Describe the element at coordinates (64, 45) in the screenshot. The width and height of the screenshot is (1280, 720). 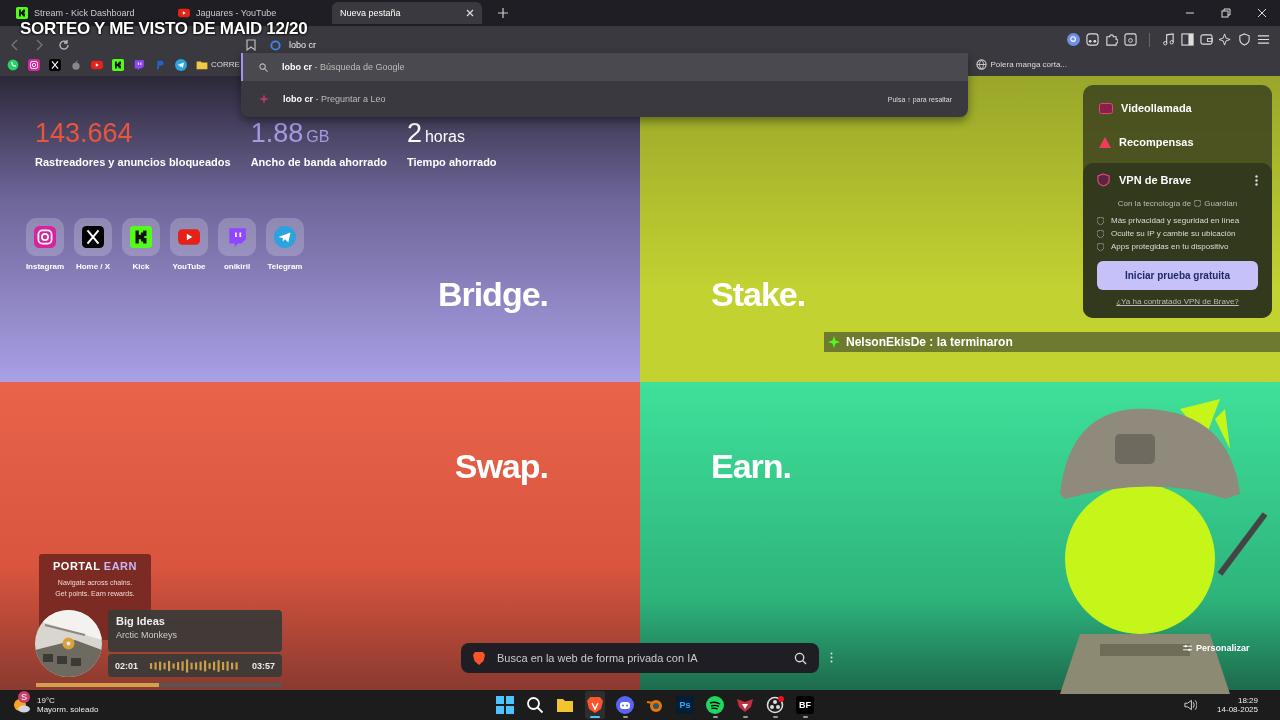
I see `reload-icon` at that location.